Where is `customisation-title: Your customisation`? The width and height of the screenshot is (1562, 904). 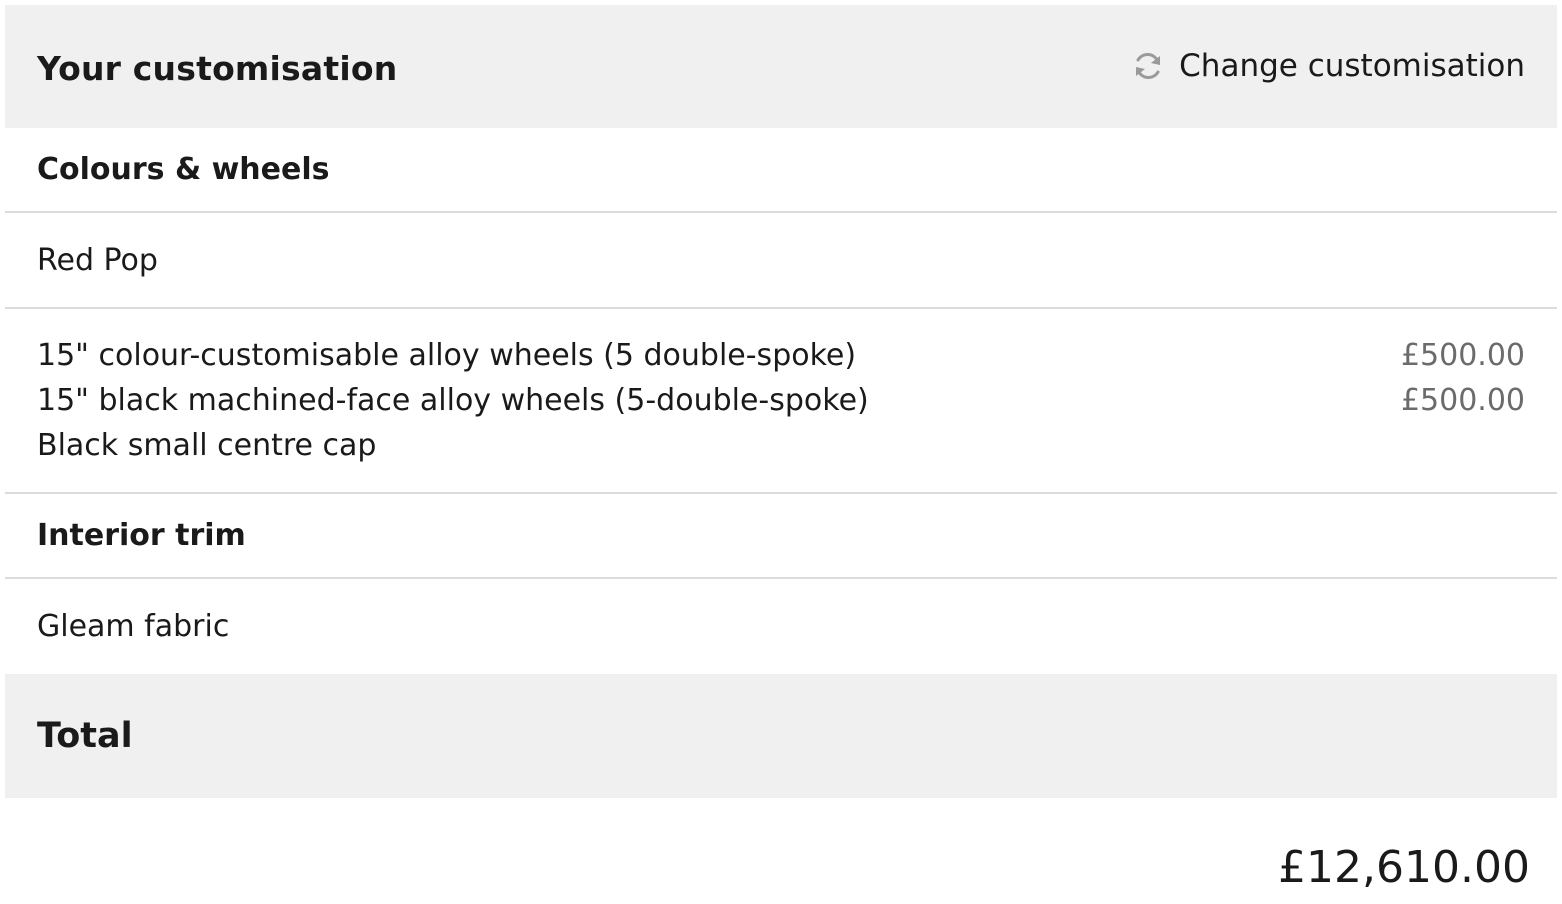
customisation-title: Your customisation is located at coordinates (217, 68).